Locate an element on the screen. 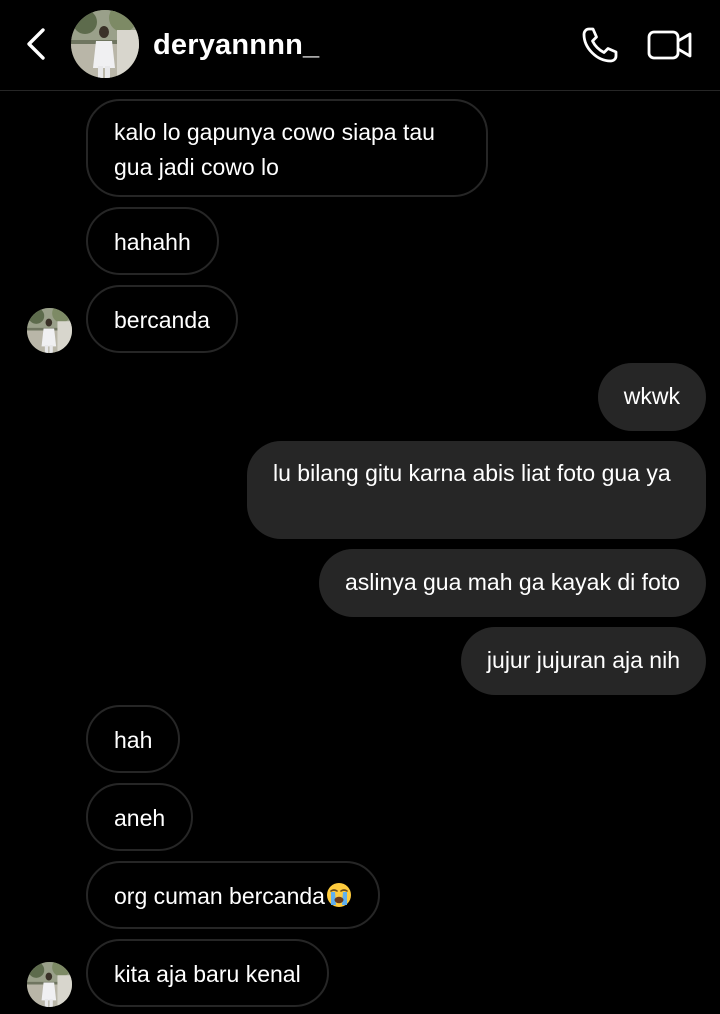 The height and width of the screenshot is (1014, 720). chat-header: deryannnn_ is located at coordinates (360, 45).